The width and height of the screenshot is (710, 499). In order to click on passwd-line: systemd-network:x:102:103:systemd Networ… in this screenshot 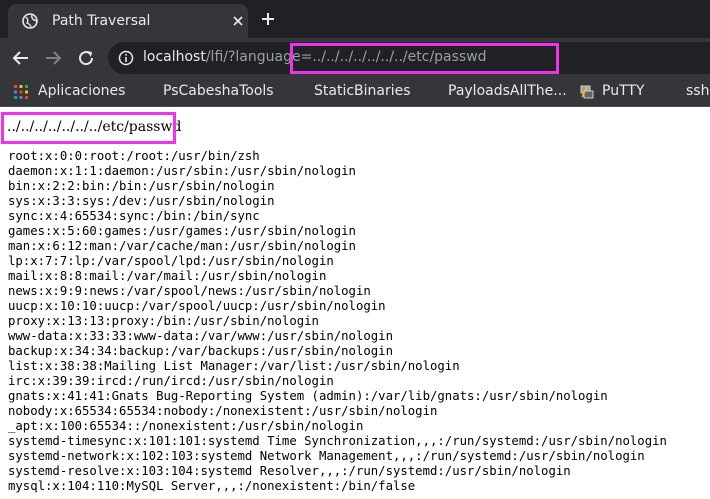, I will do `click(326, 456)`.